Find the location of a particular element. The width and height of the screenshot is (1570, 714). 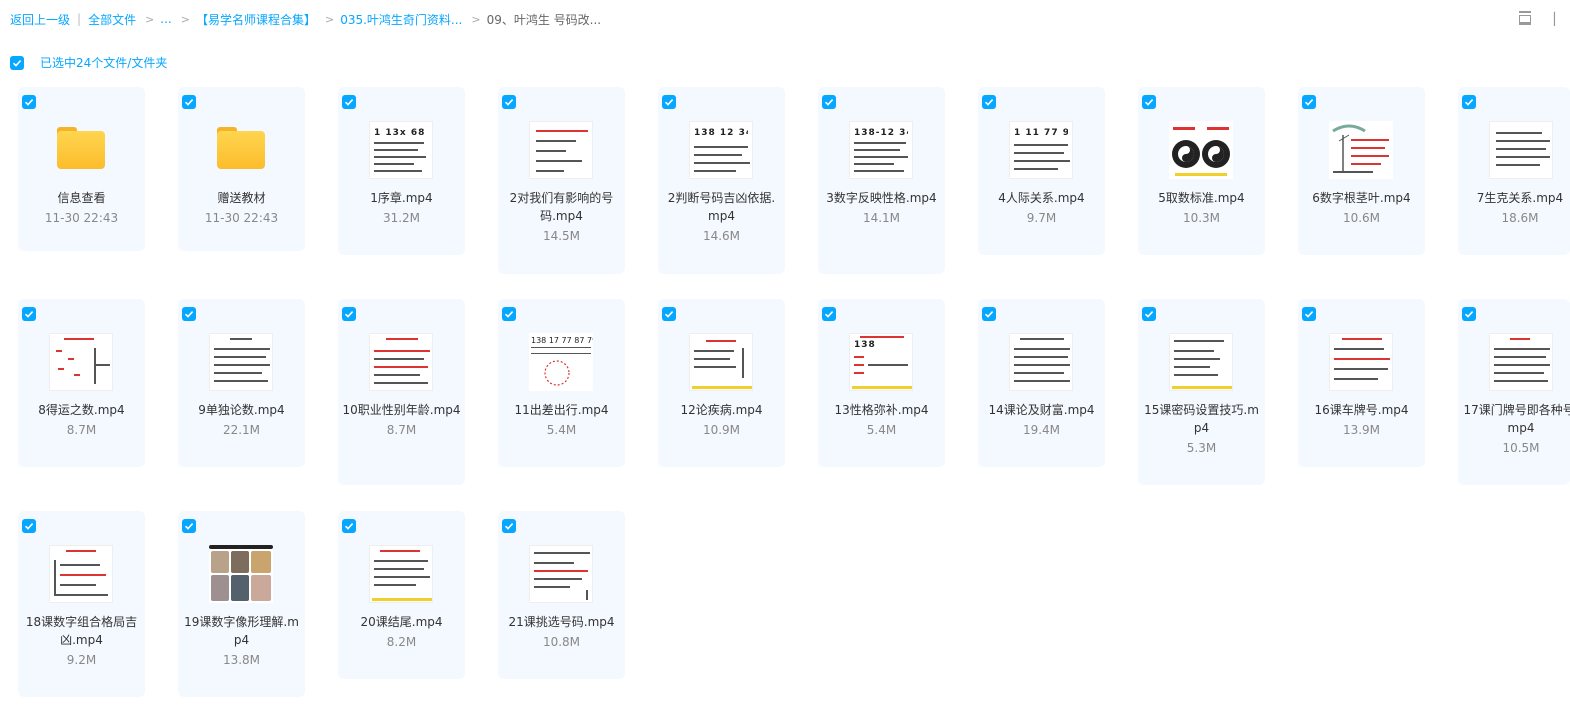

file-name: 16课车牌号.mp4 is located at coordinates (1361, 410).